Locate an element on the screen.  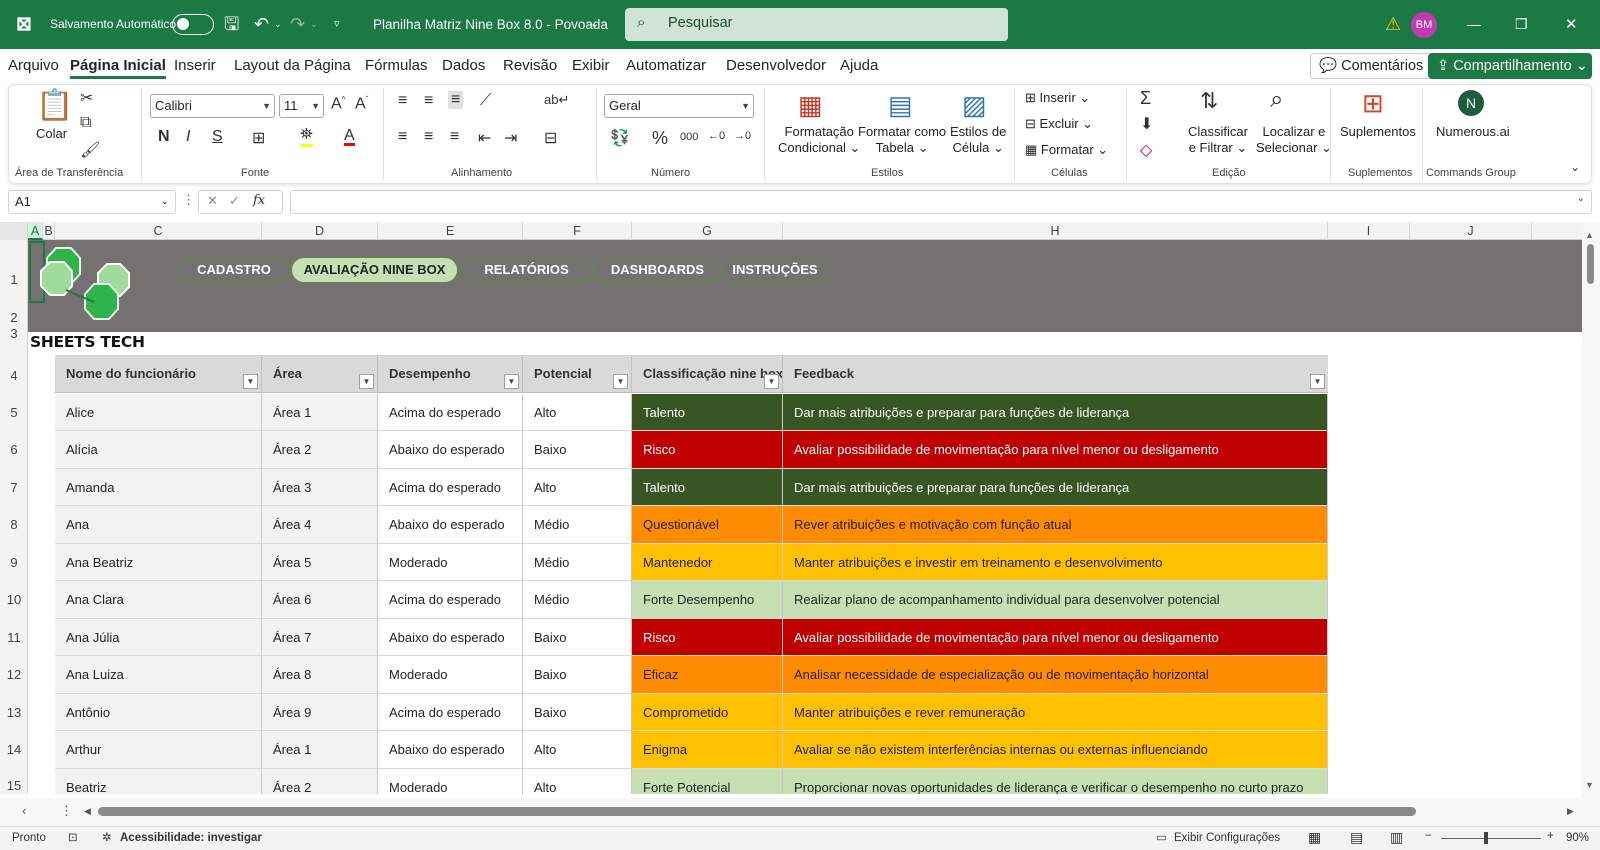
cell-area: Área 3 is located at coordinates (320, 487).